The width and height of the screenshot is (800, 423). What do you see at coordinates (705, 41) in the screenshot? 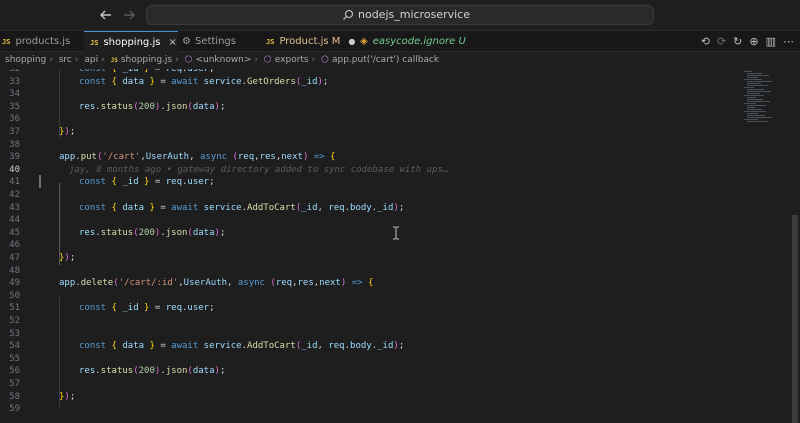
I see `git-compare-icon: ⟲` at bounding box center [705, 41].